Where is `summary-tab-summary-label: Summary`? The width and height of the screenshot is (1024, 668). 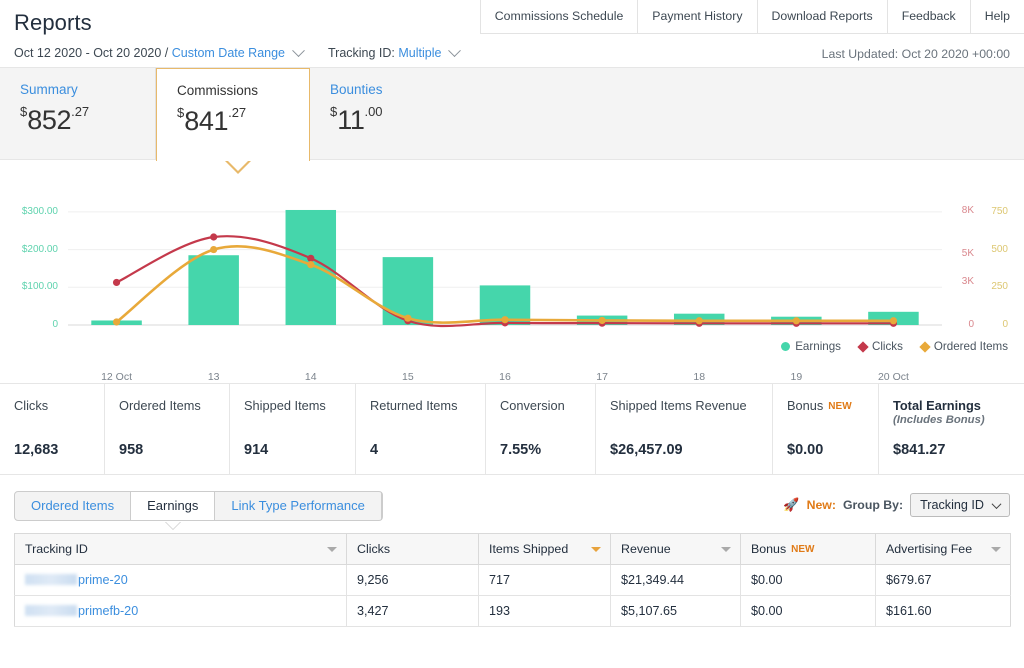
summary-tab-summary-label: Summary is located at coordinates (49, 89).